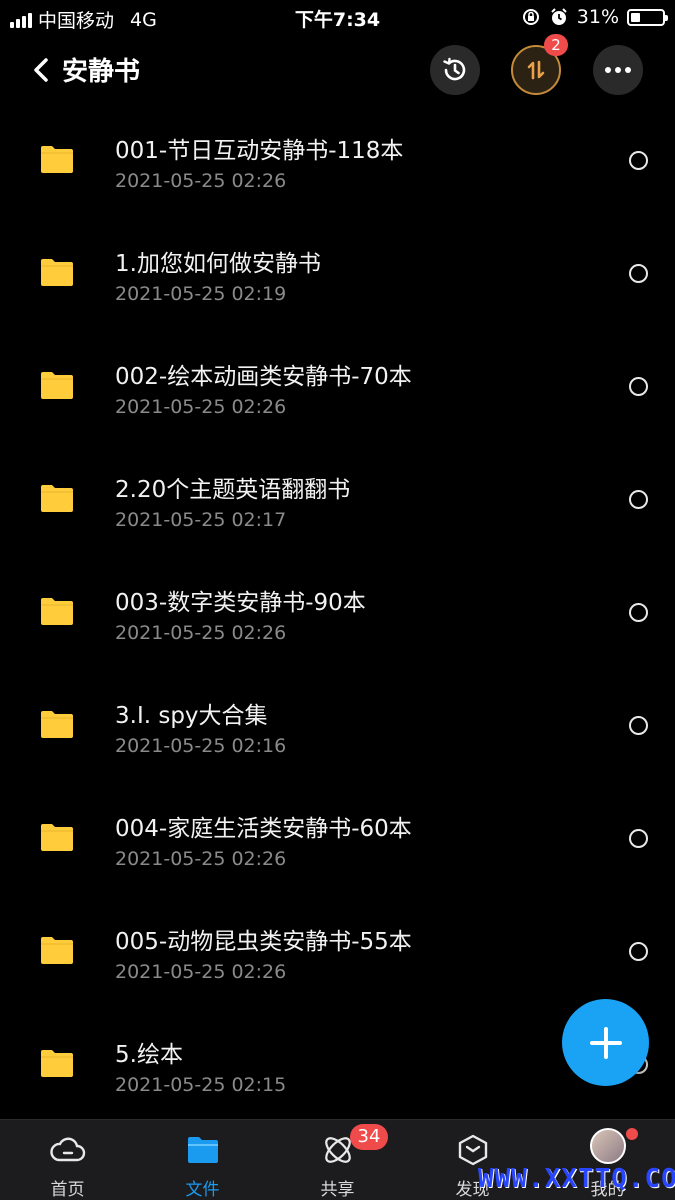 The height and width of the screenshot is (1200, 675). I want to click on back-chevron-icon, so click(43, 70).